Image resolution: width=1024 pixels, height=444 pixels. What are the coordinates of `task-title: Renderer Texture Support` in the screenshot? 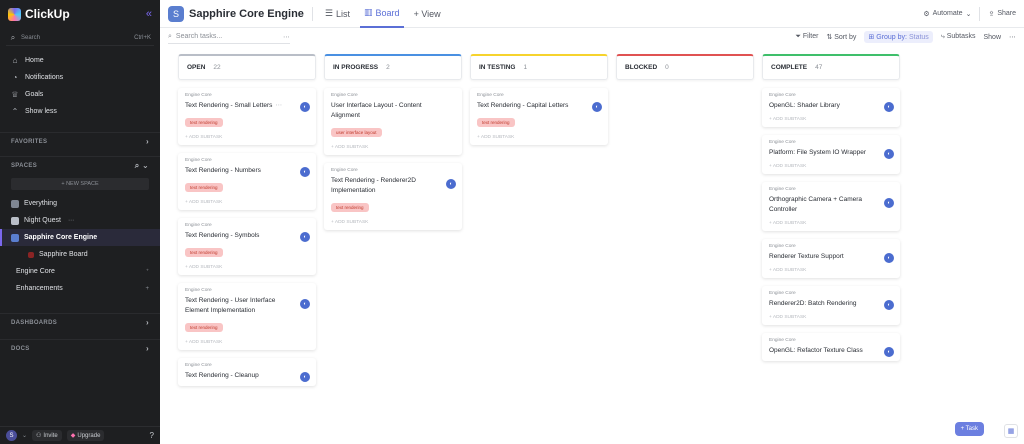 It's located at (831, 257).